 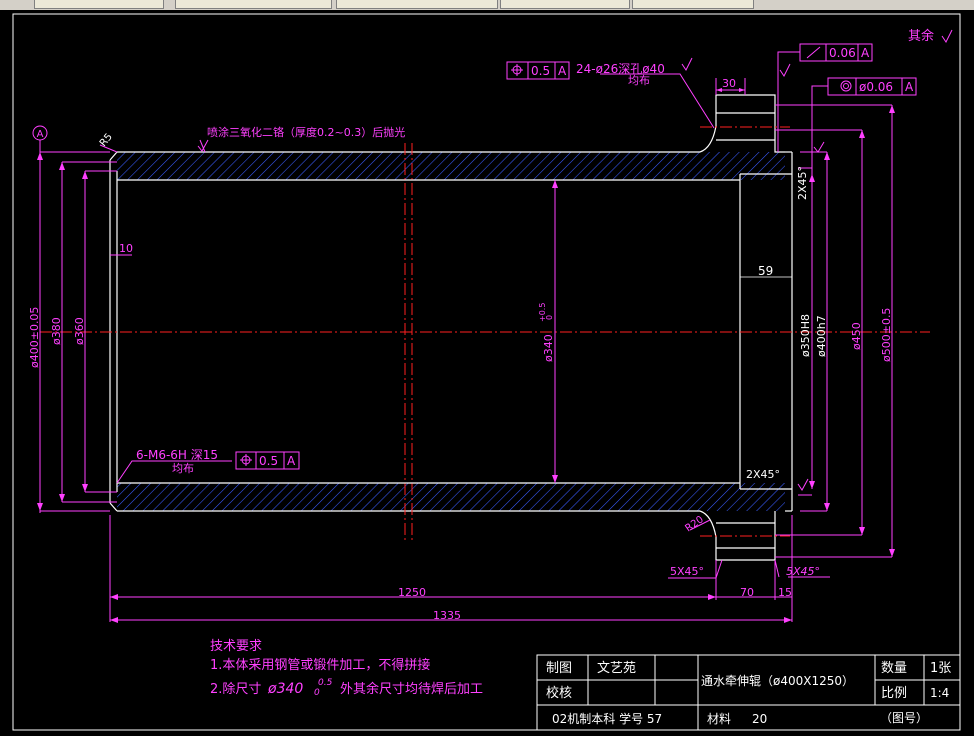 What do you see at coordinates (317, 693) in the screenshot?
I see `requirements-line2-sub: 0` at bounding box center [317, 693].